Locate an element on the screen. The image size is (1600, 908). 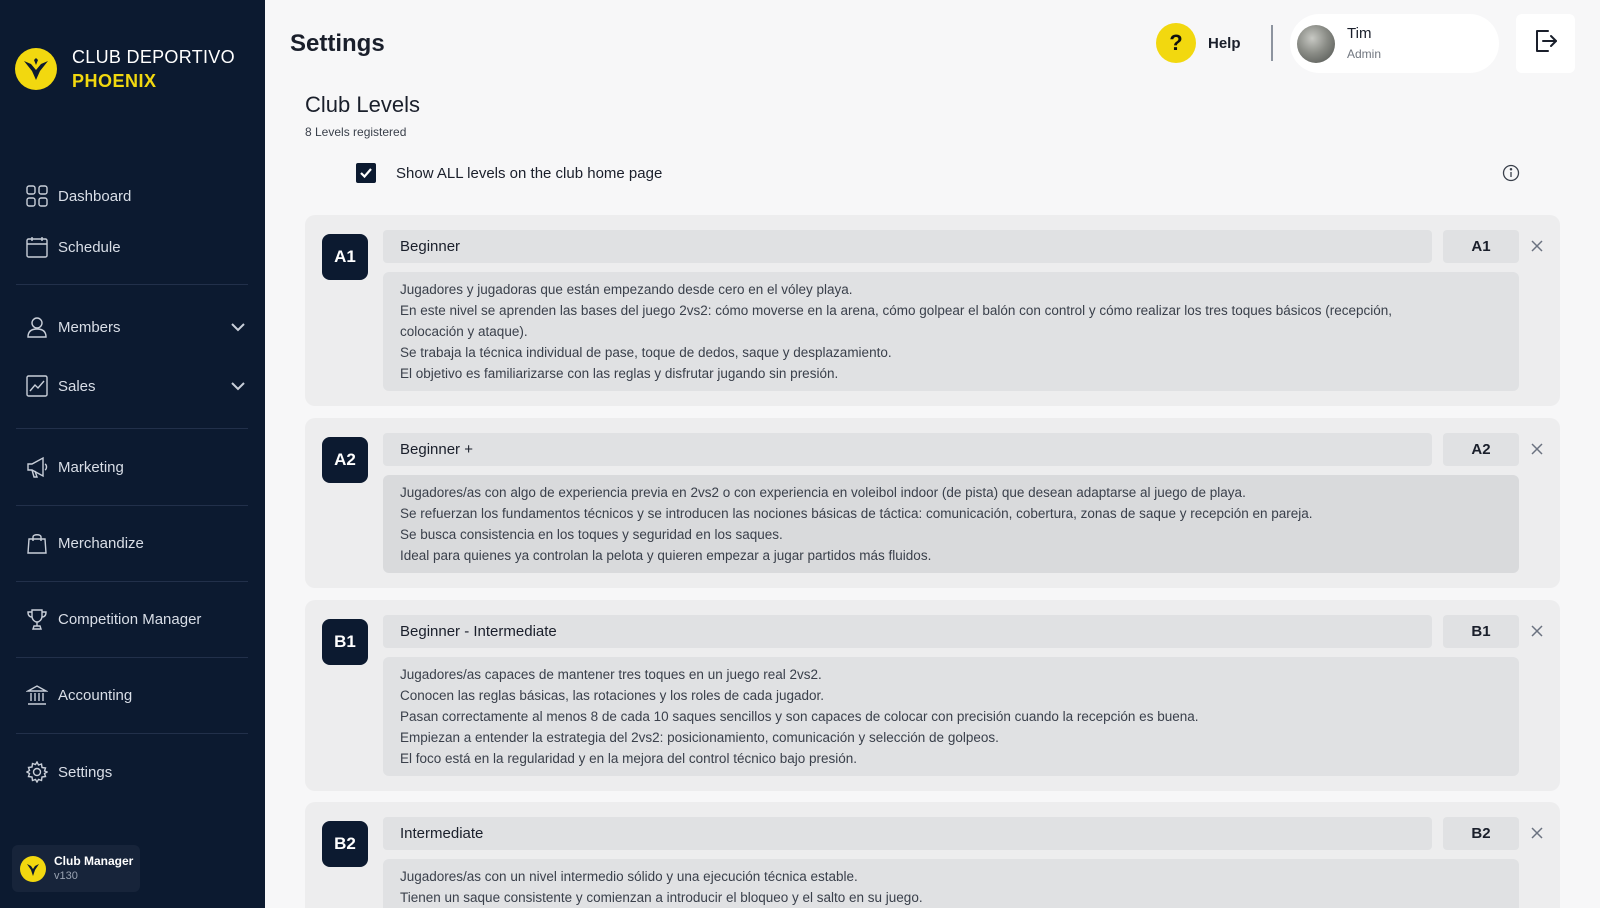
level-code-field: A2 is located at coordinates (1481, 449).